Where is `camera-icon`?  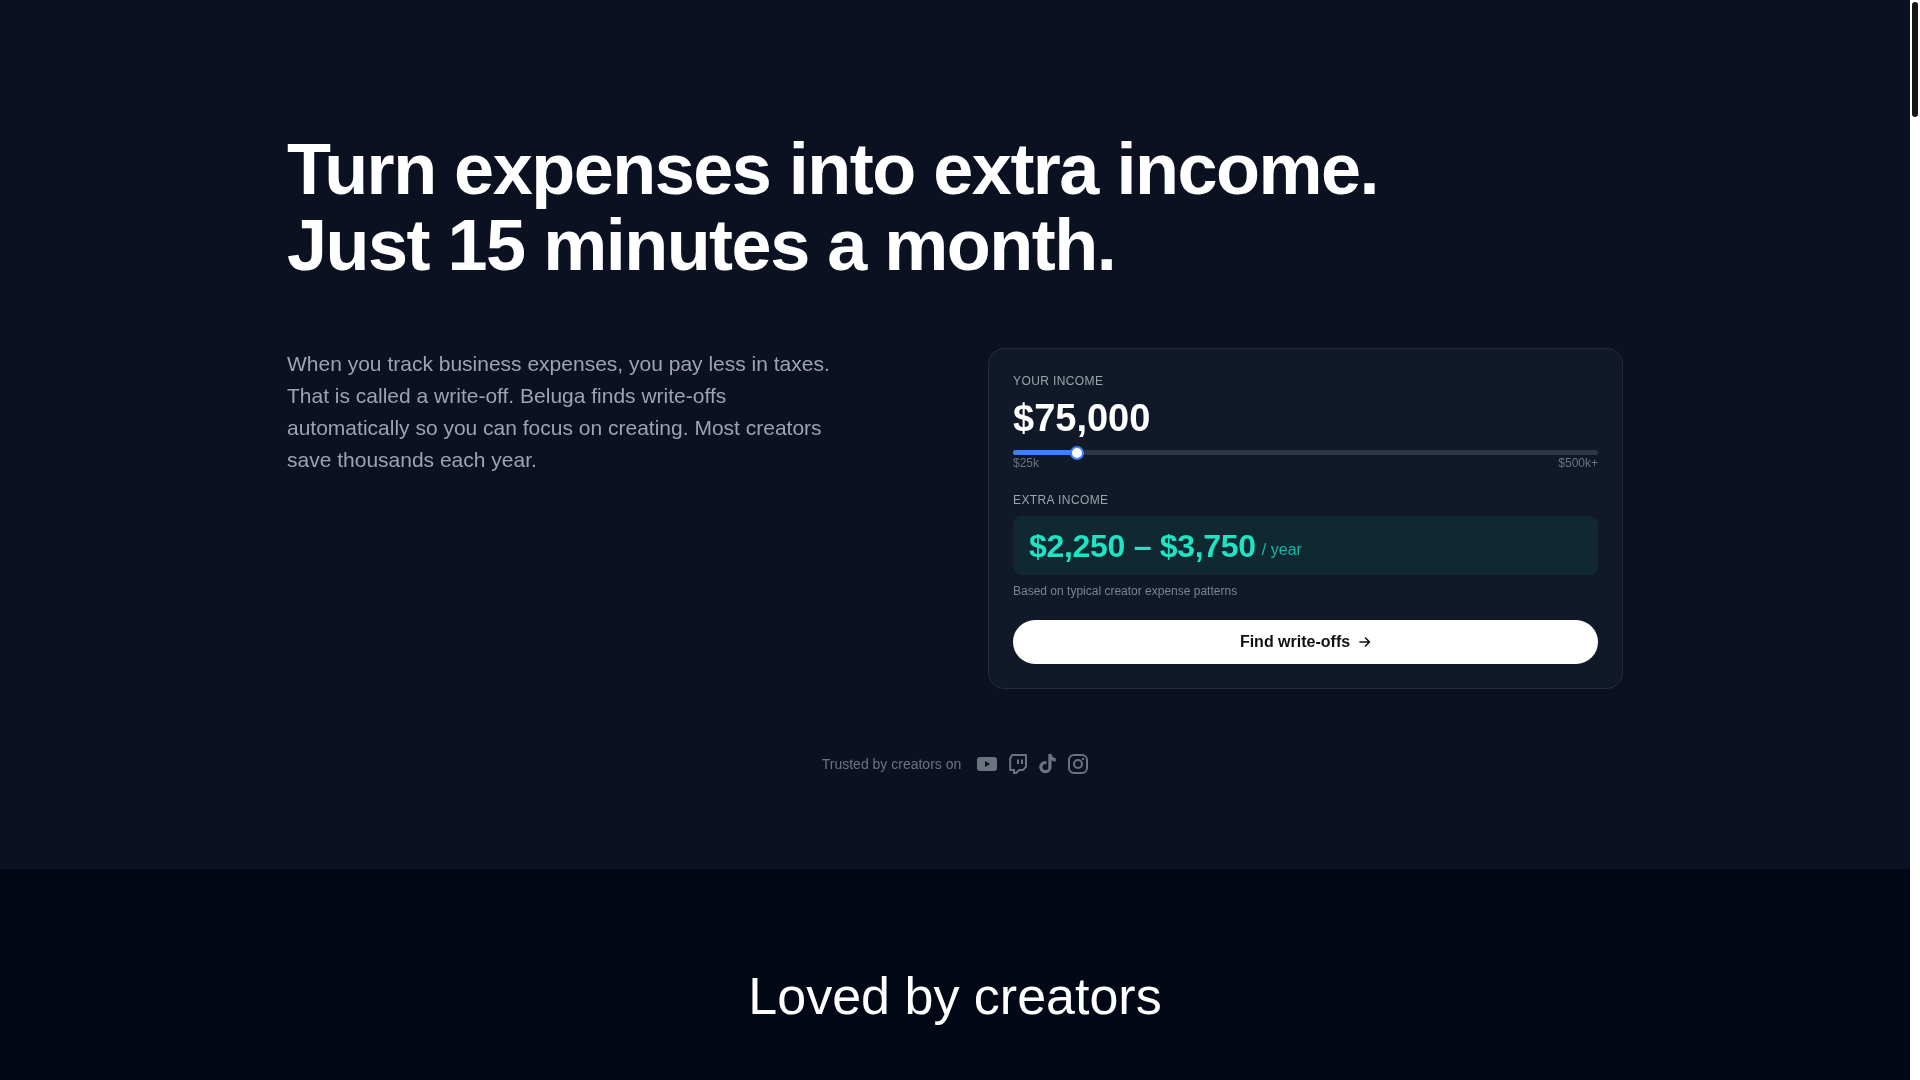 camera-icon is located at coordinates (1078, 764).